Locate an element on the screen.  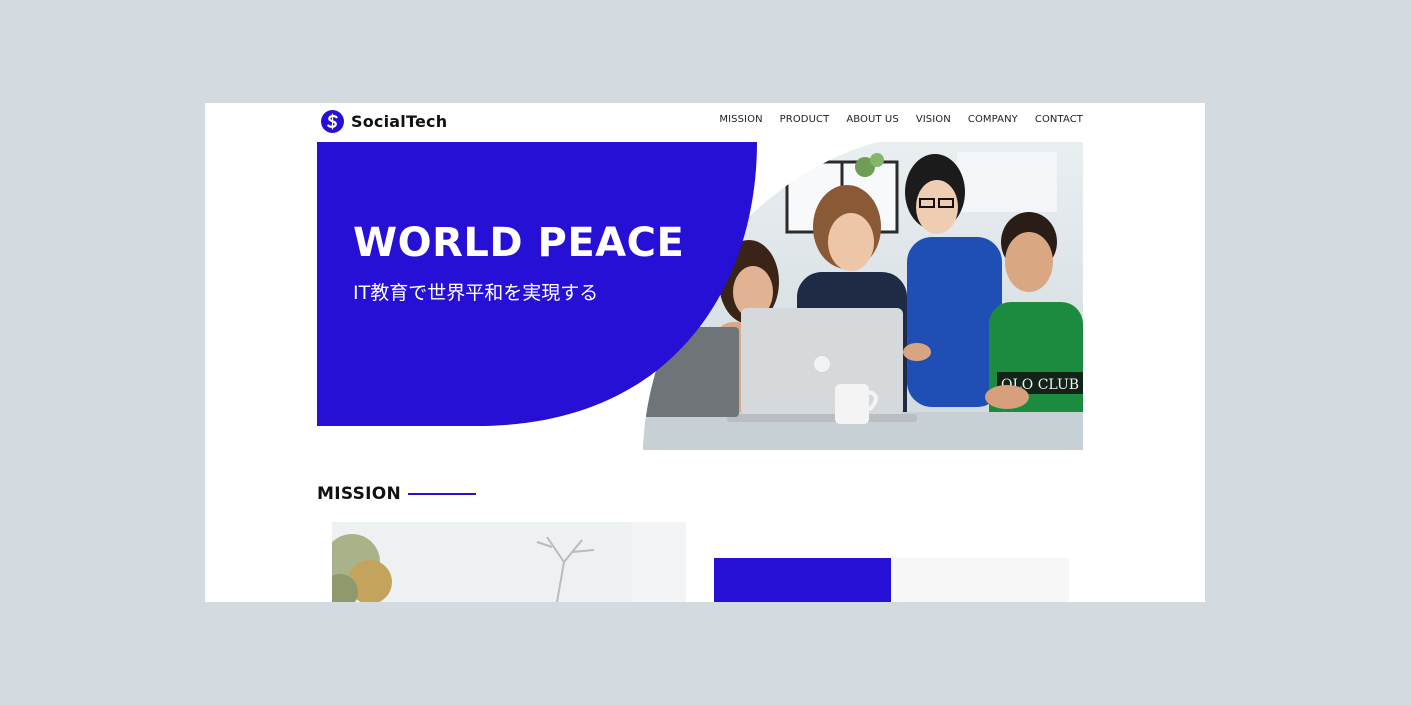
mission-heading-text: MISSION is located at coordinates (359, 494).